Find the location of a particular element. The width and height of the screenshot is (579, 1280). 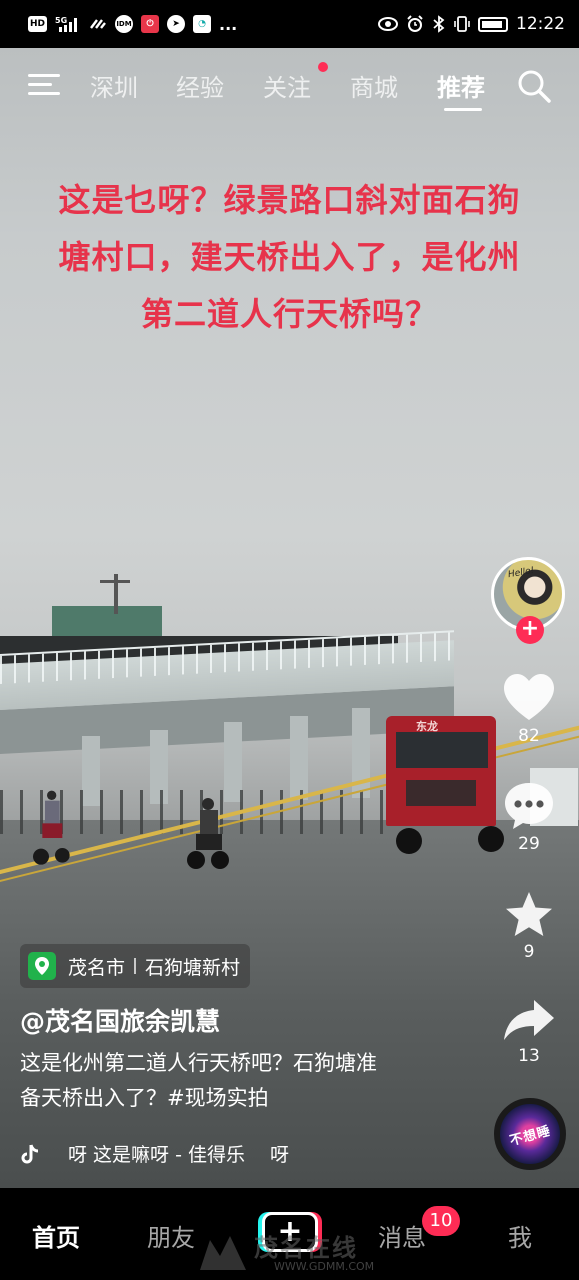

tiktok-note-icon is located at coordinates (30, 1153).